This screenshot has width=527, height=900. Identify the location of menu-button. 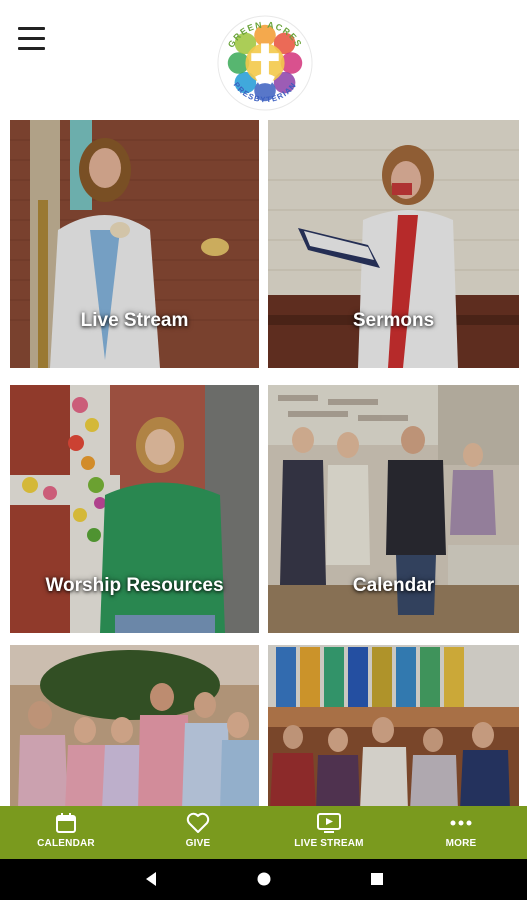
(32, 39).